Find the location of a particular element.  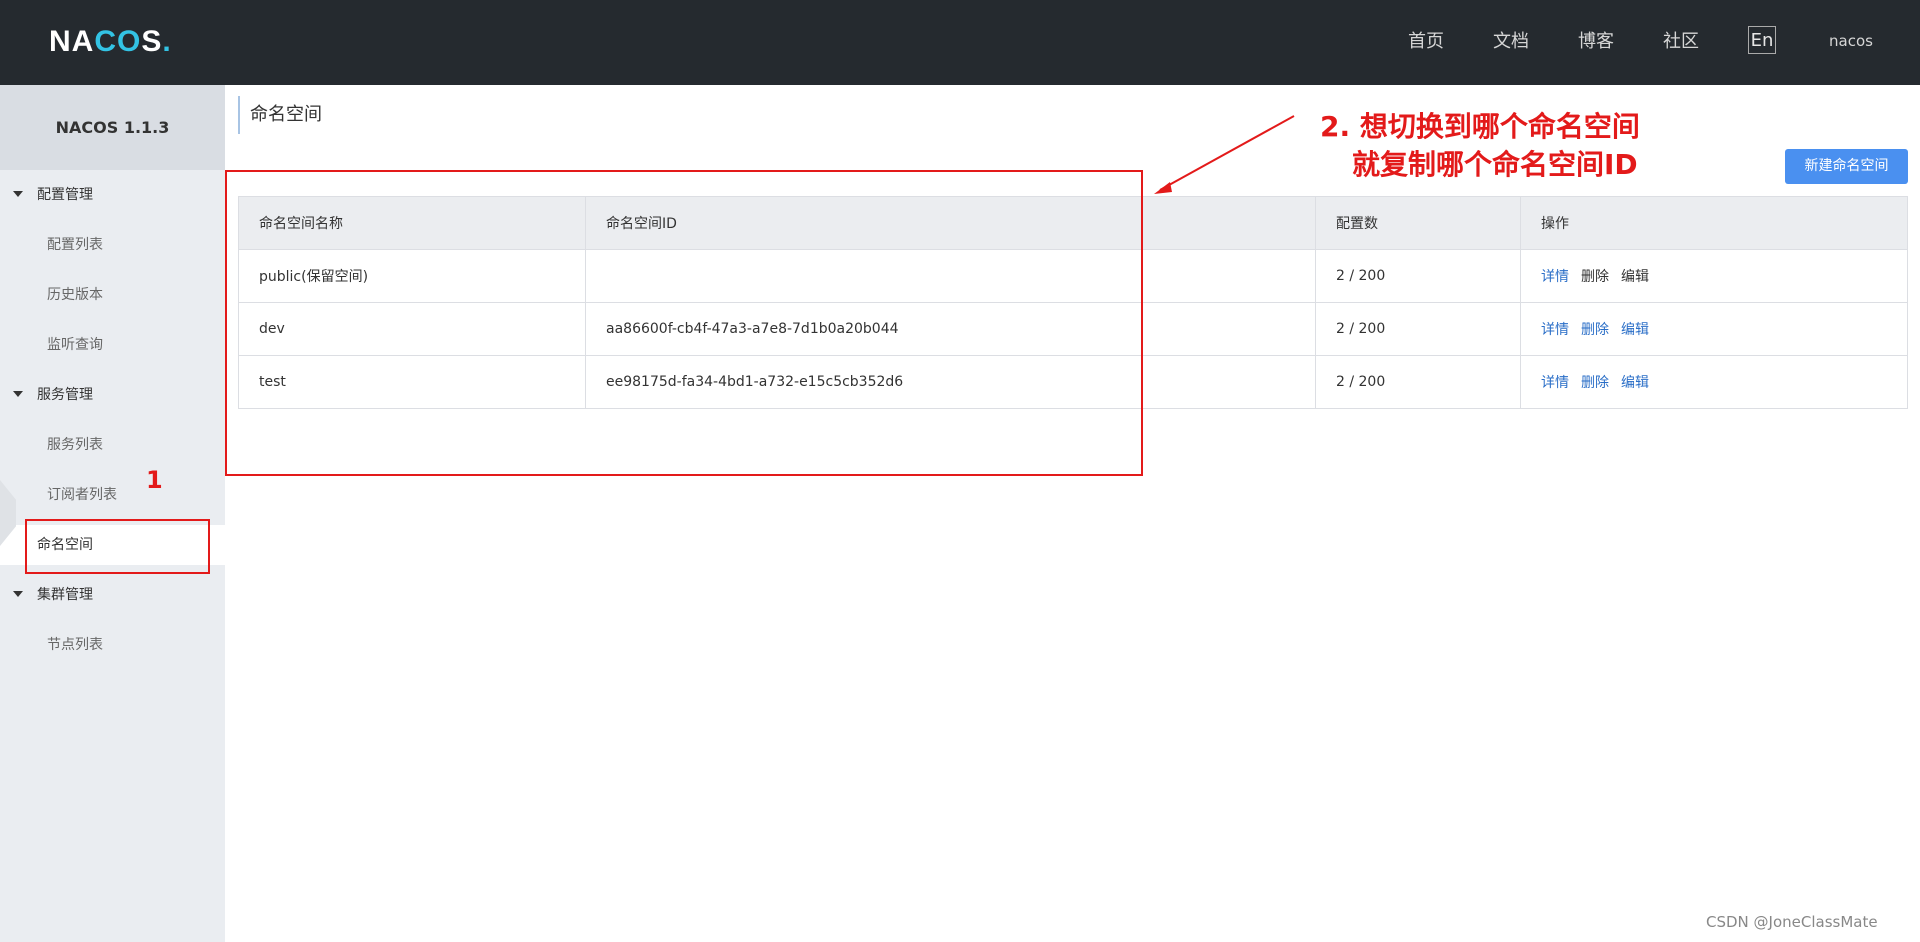

new-namespace-button: 新建命名空间 is located at coordinates (1846, 166).